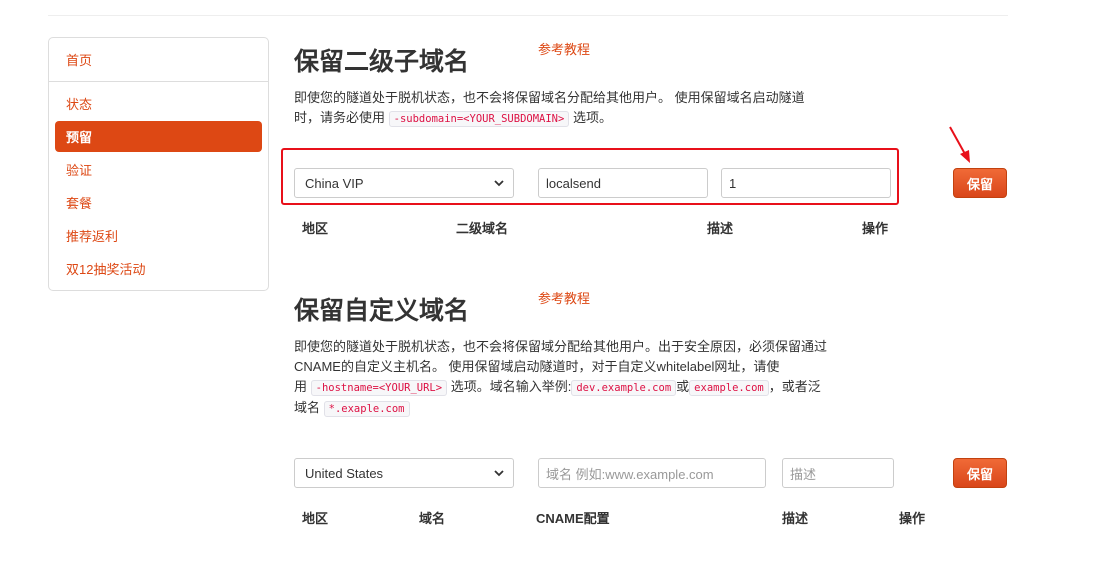  What do you see at coordinates (912, 518) in the screenshot?
I see `custom-col-actions: 操作` at bounding box center [912, 518].